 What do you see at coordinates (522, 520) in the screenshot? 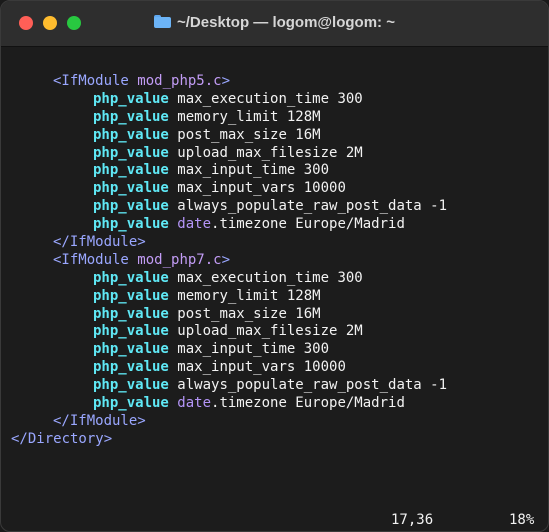
I see `scroll-percent: 18%` at bounding box center [522, 520].